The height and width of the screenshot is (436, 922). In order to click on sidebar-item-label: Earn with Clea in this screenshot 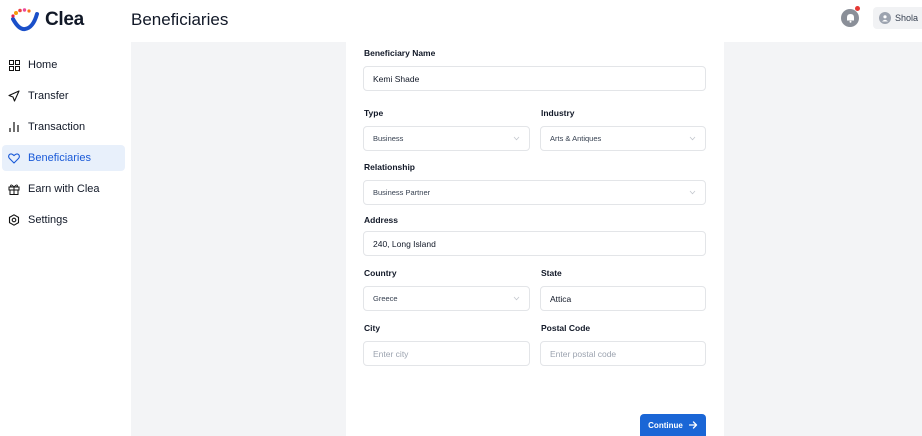, I will do `click(64, 189)`.